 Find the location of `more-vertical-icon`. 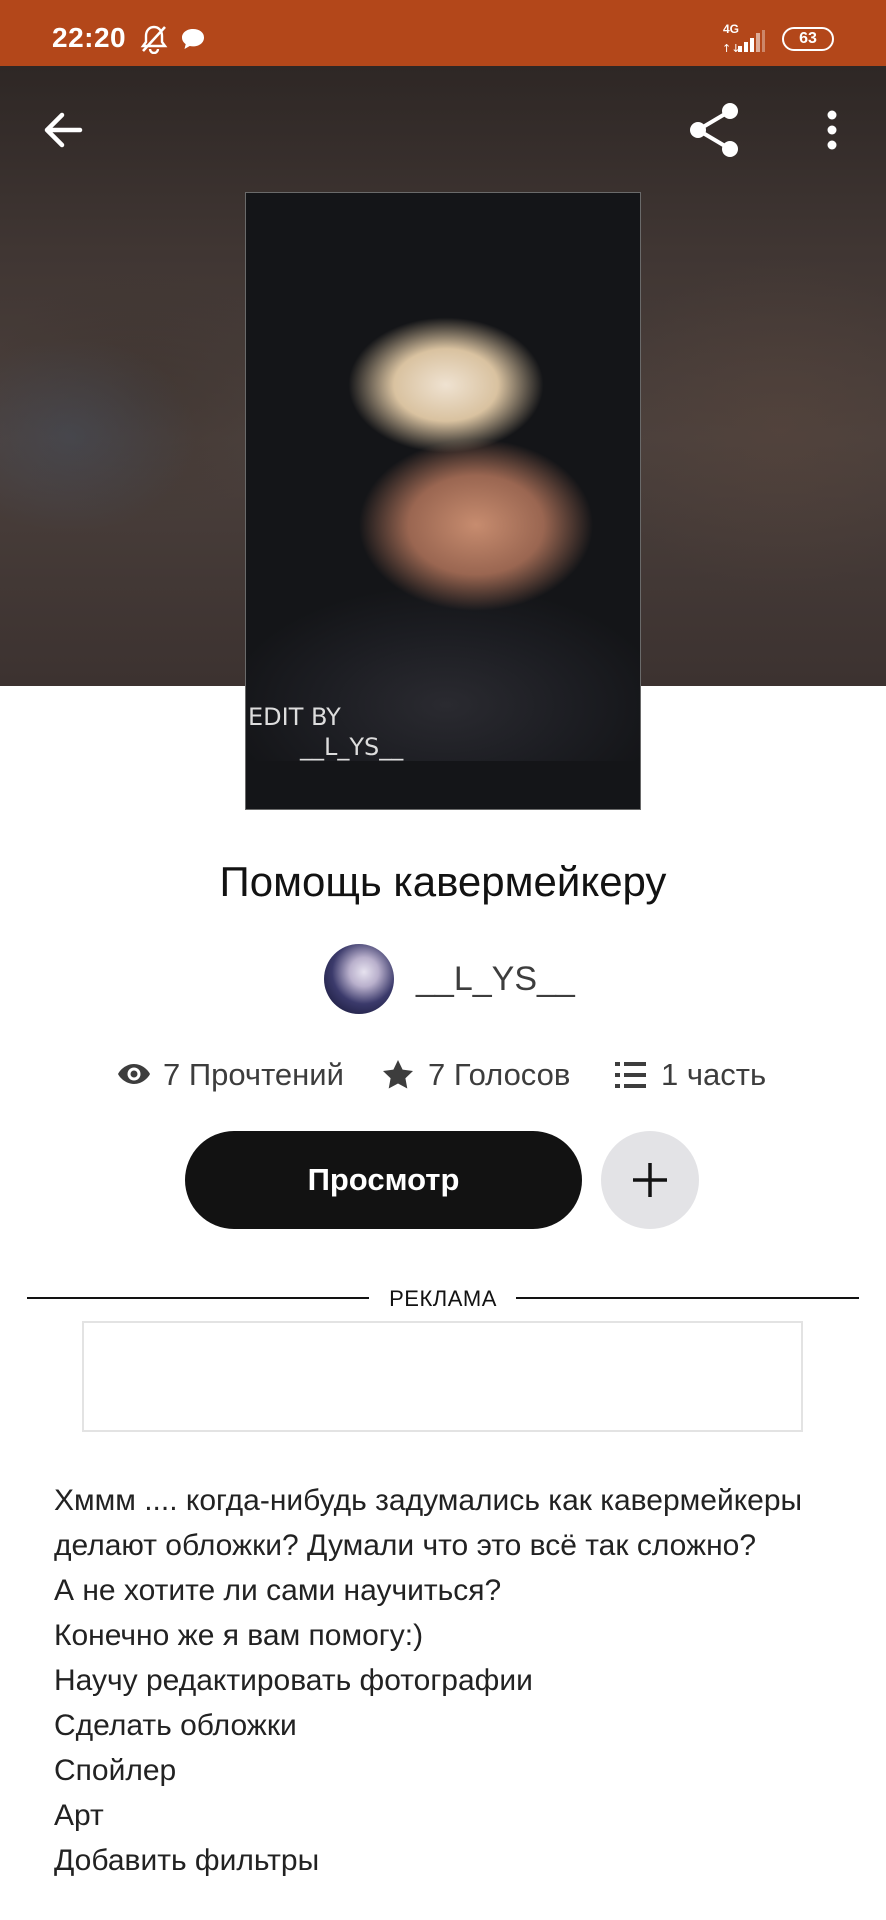

more-vertical-icon is located at coordinates (832, 130).